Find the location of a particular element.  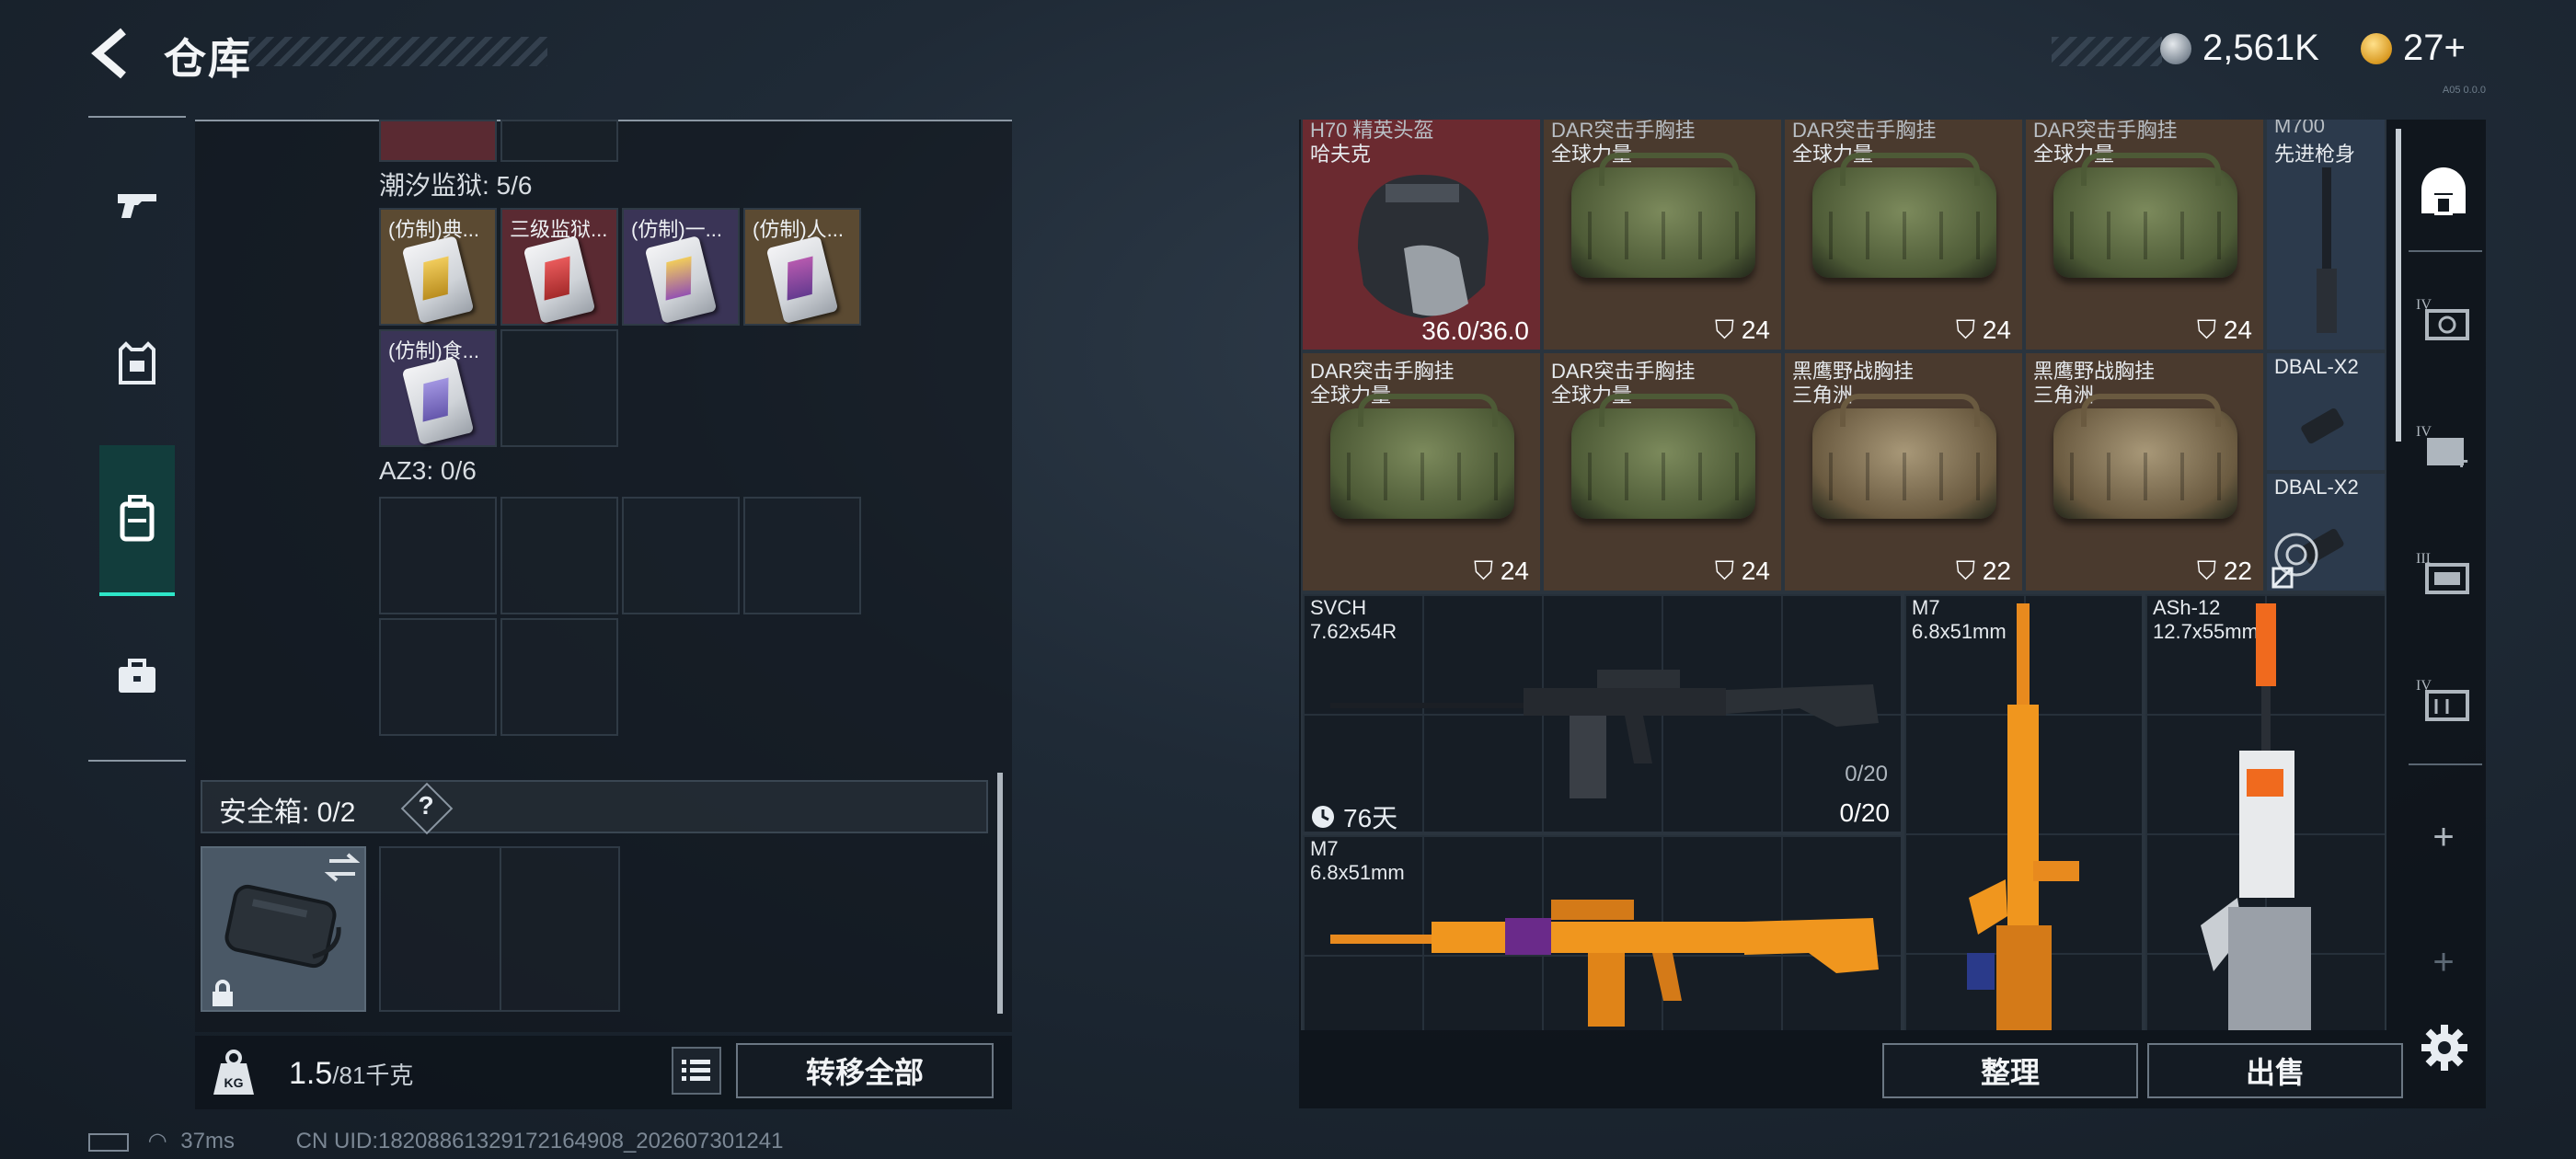

item-sub: 先进枪身 is located at coordinates (2315, 154).